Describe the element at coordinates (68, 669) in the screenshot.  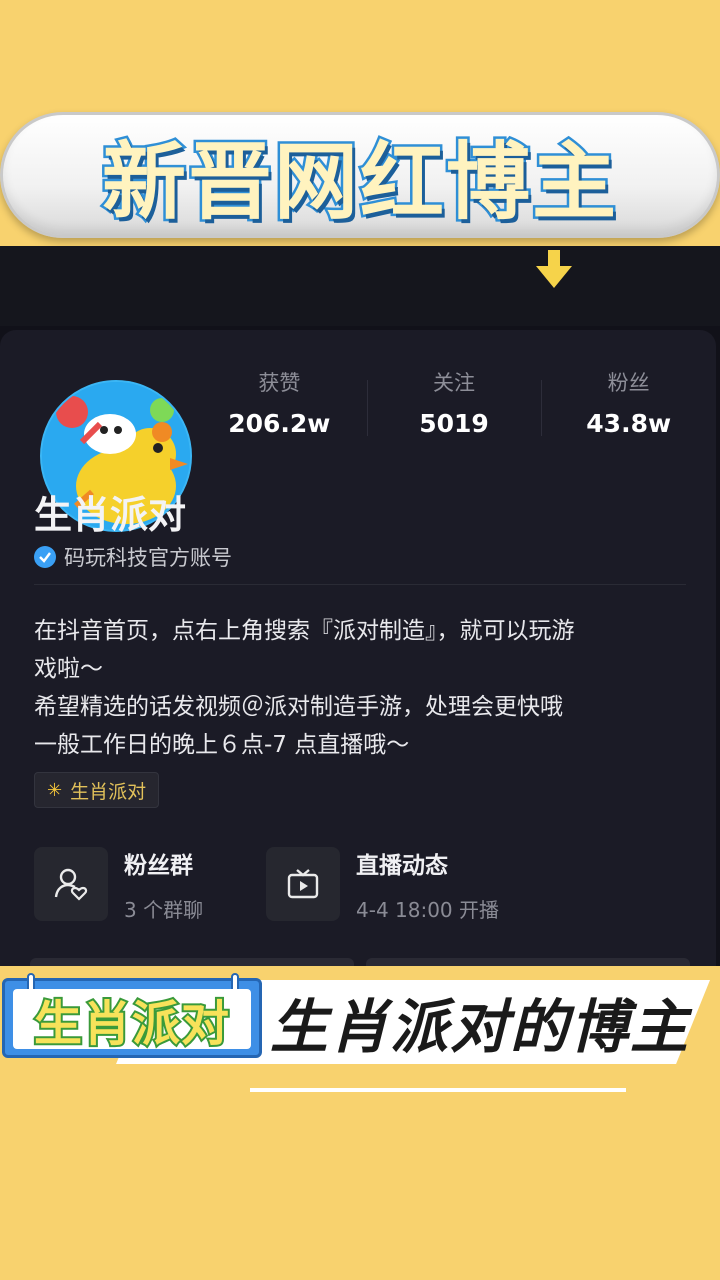
I see `bio-line: 戏啦～` at that location.